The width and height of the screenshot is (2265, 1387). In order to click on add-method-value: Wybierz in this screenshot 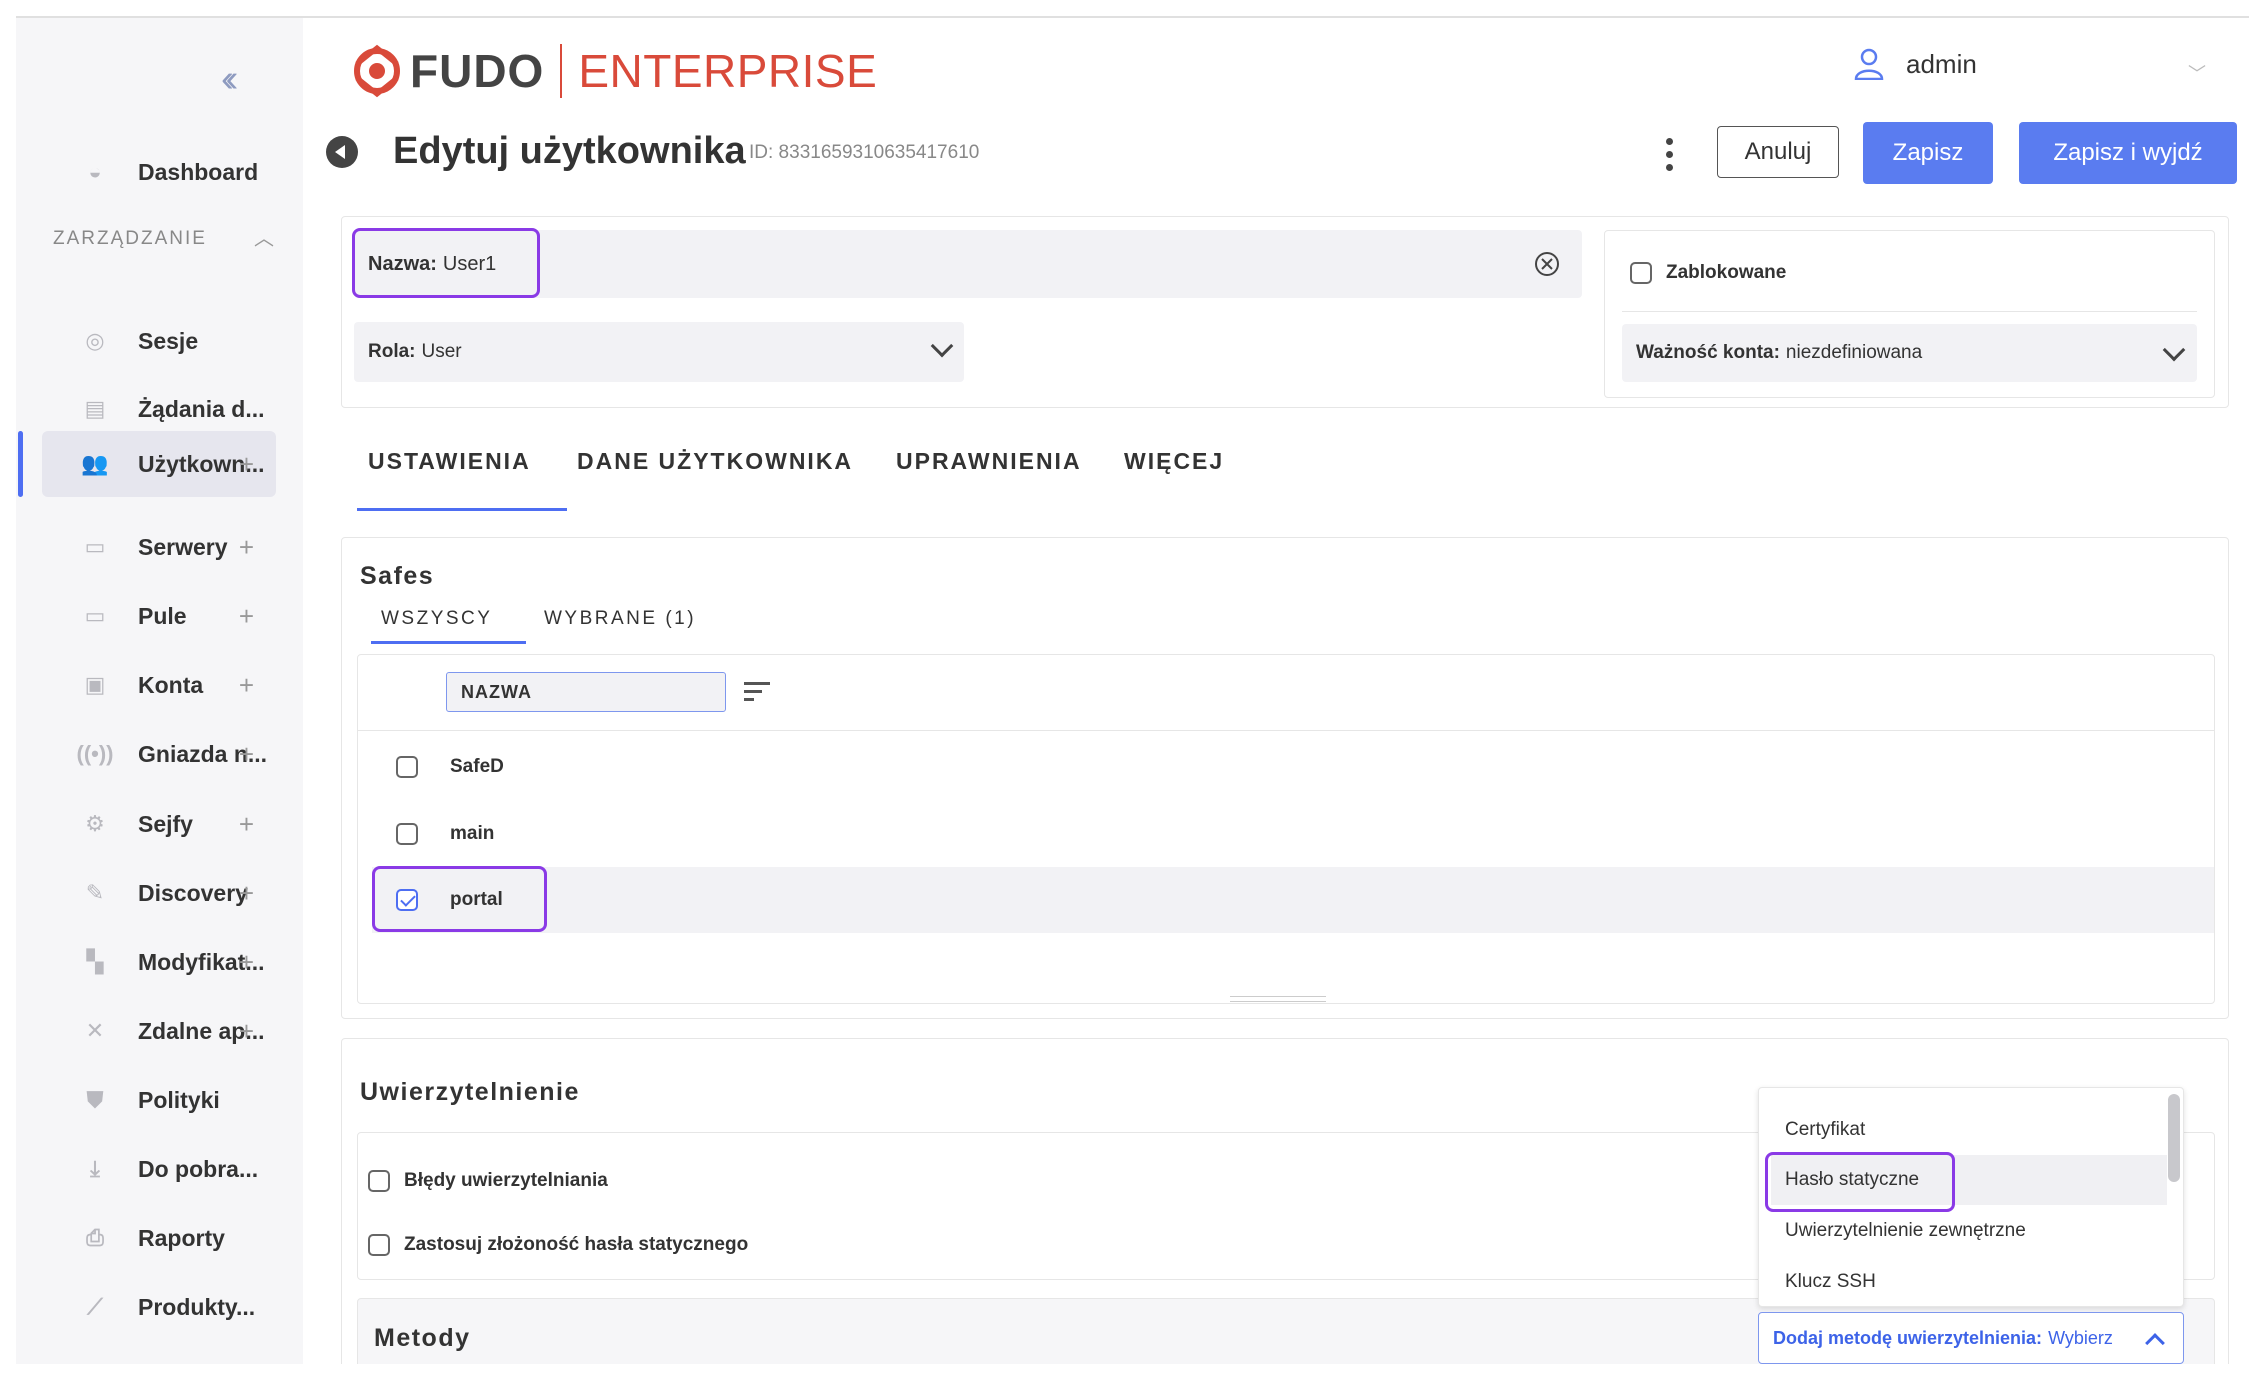, I will do `click(2080, 1337)`.